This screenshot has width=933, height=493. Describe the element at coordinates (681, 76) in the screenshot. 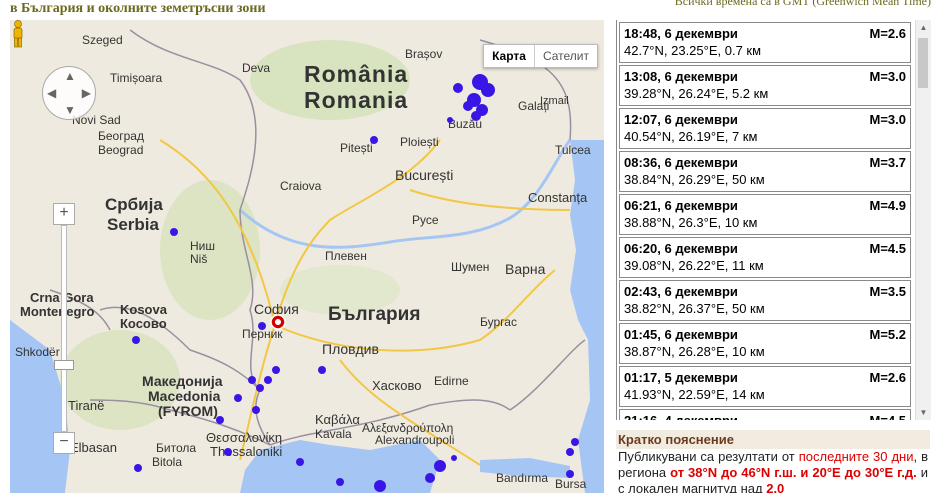

I see `quake-datetime: 13:08, 6 декември` at that location.